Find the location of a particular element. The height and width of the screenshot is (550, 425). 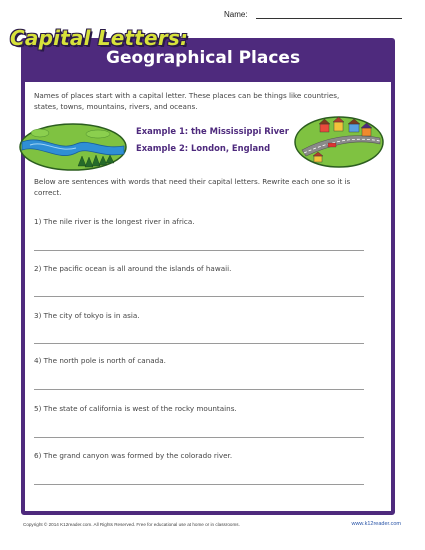

name-label: Name: is located at coordinates (236, 14).